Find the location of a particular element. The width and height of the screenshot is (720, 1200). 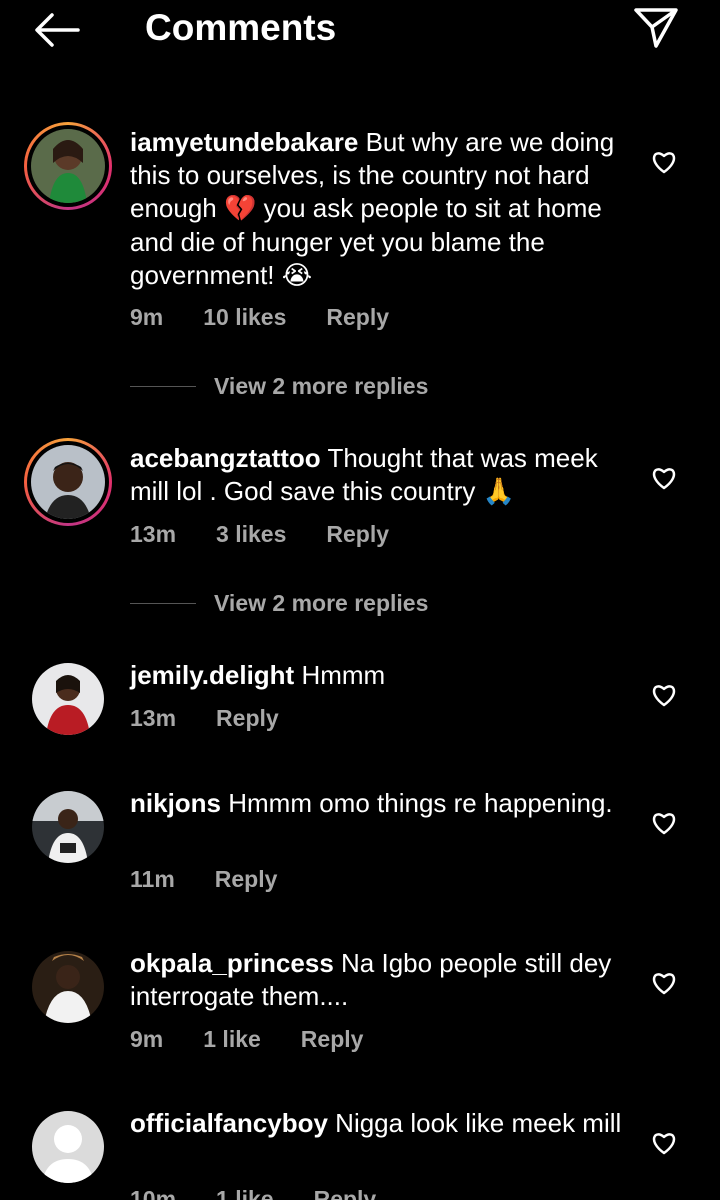

comment-meta: 9m 10 likes Reply is located at coordinates (259, 317).